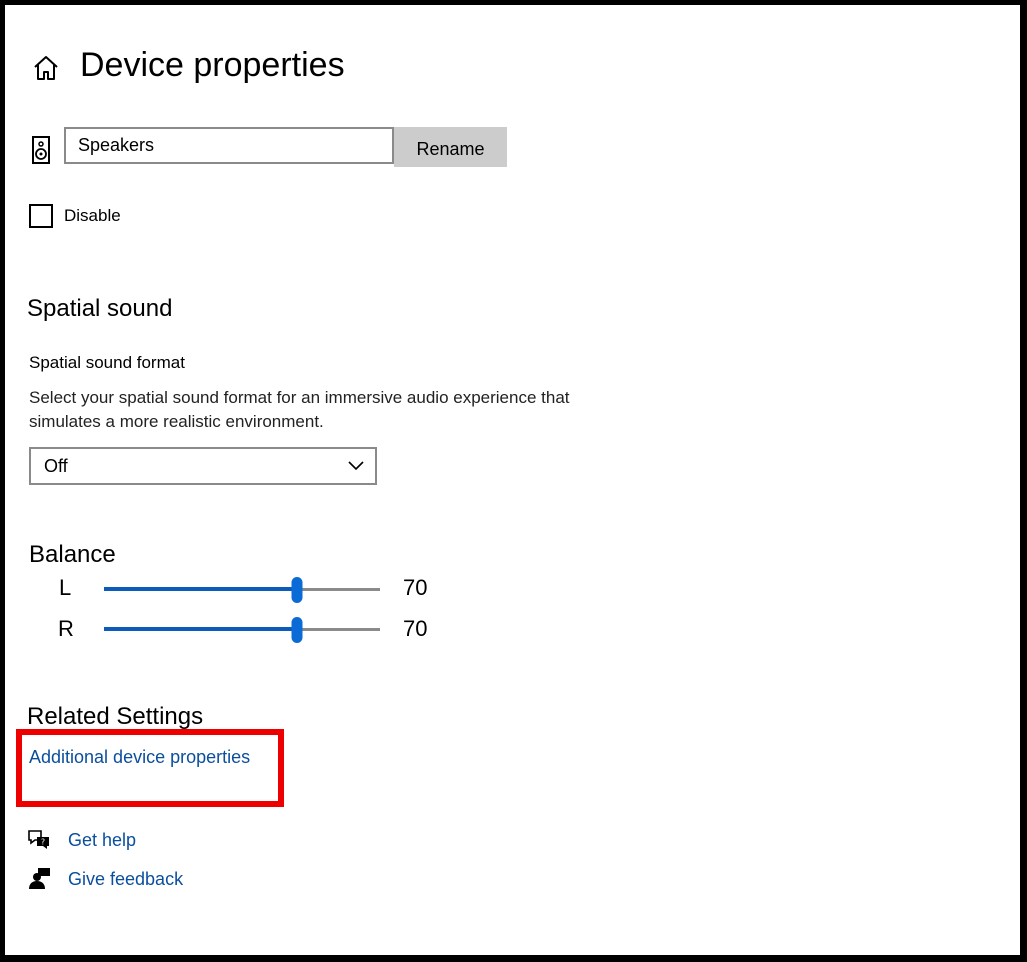 Image resolution: width=1027 pixels, height=962 pixels. I want to click on speaker-icon, so click(41, 150).